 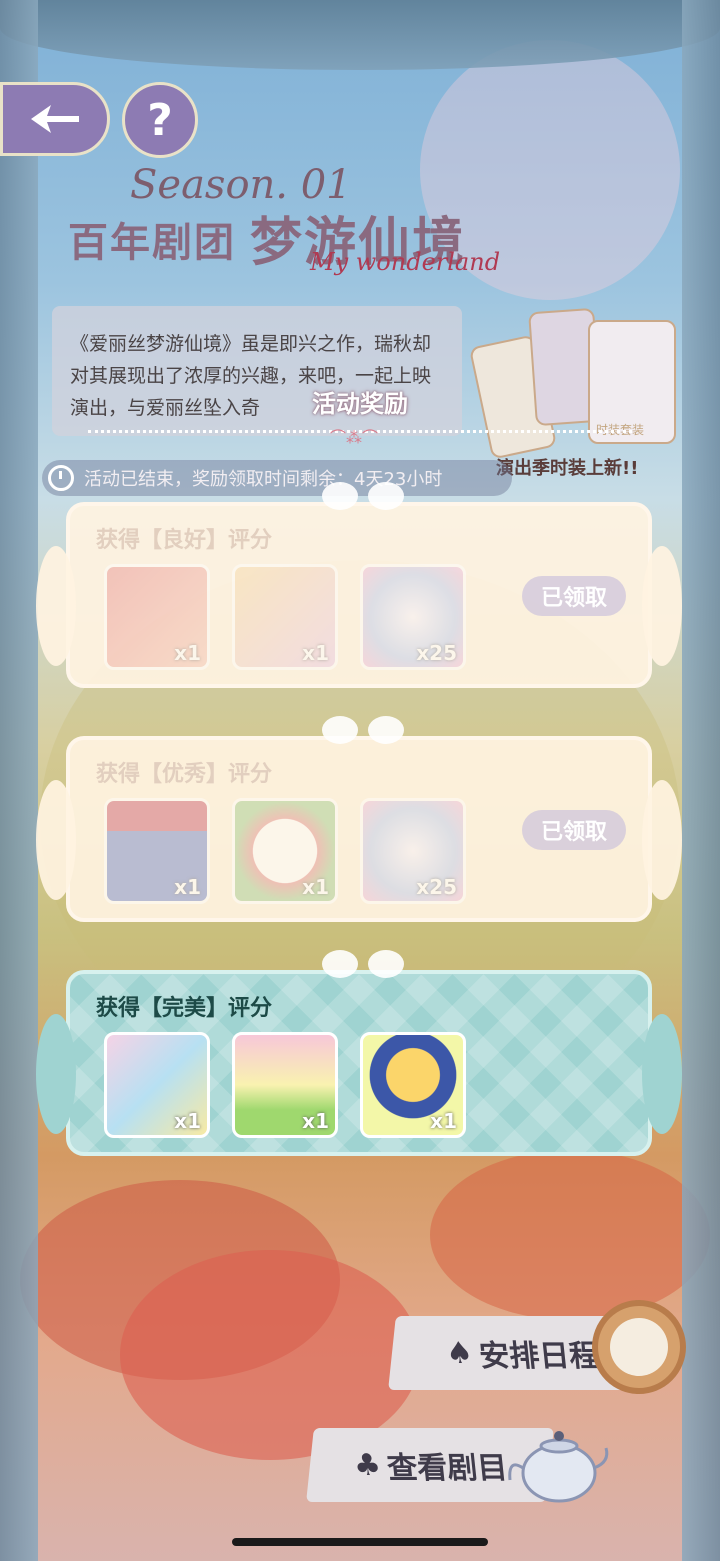 I want to click on event-title: Season. 01 百年剧团 梦游仙境 My wonderland, so click(x=300, y=230).